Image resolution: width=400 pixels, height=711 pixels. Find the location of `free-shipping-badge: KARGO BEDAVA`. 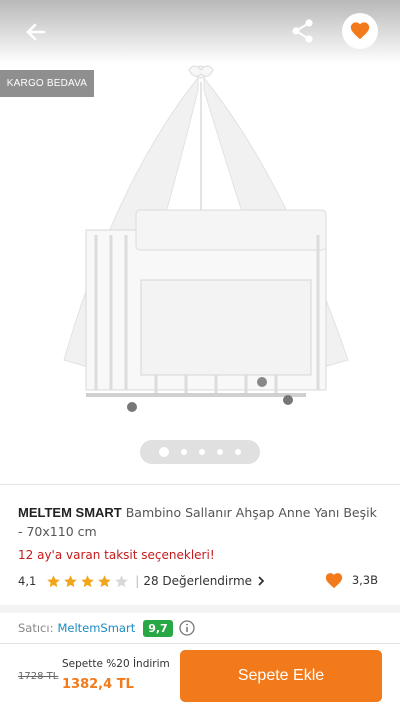

free-shipping-badge: KARGO BEDAVA is located at coordinates (47, 83).